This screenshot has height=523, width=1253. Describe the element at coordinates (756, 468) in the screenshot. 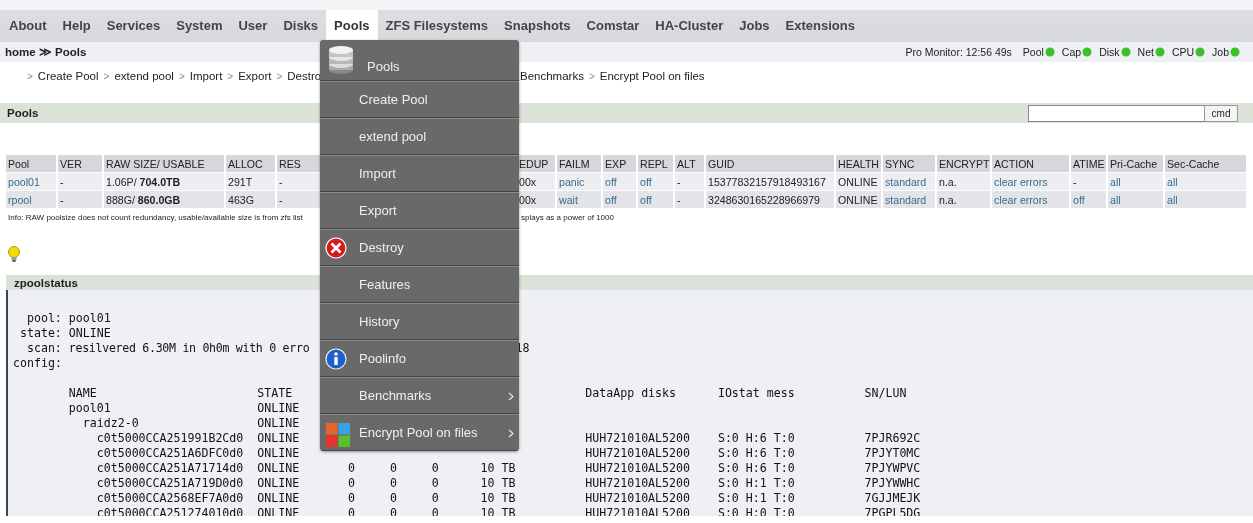

I see `iostat-text: S:0 H:6 T:0` at that location.